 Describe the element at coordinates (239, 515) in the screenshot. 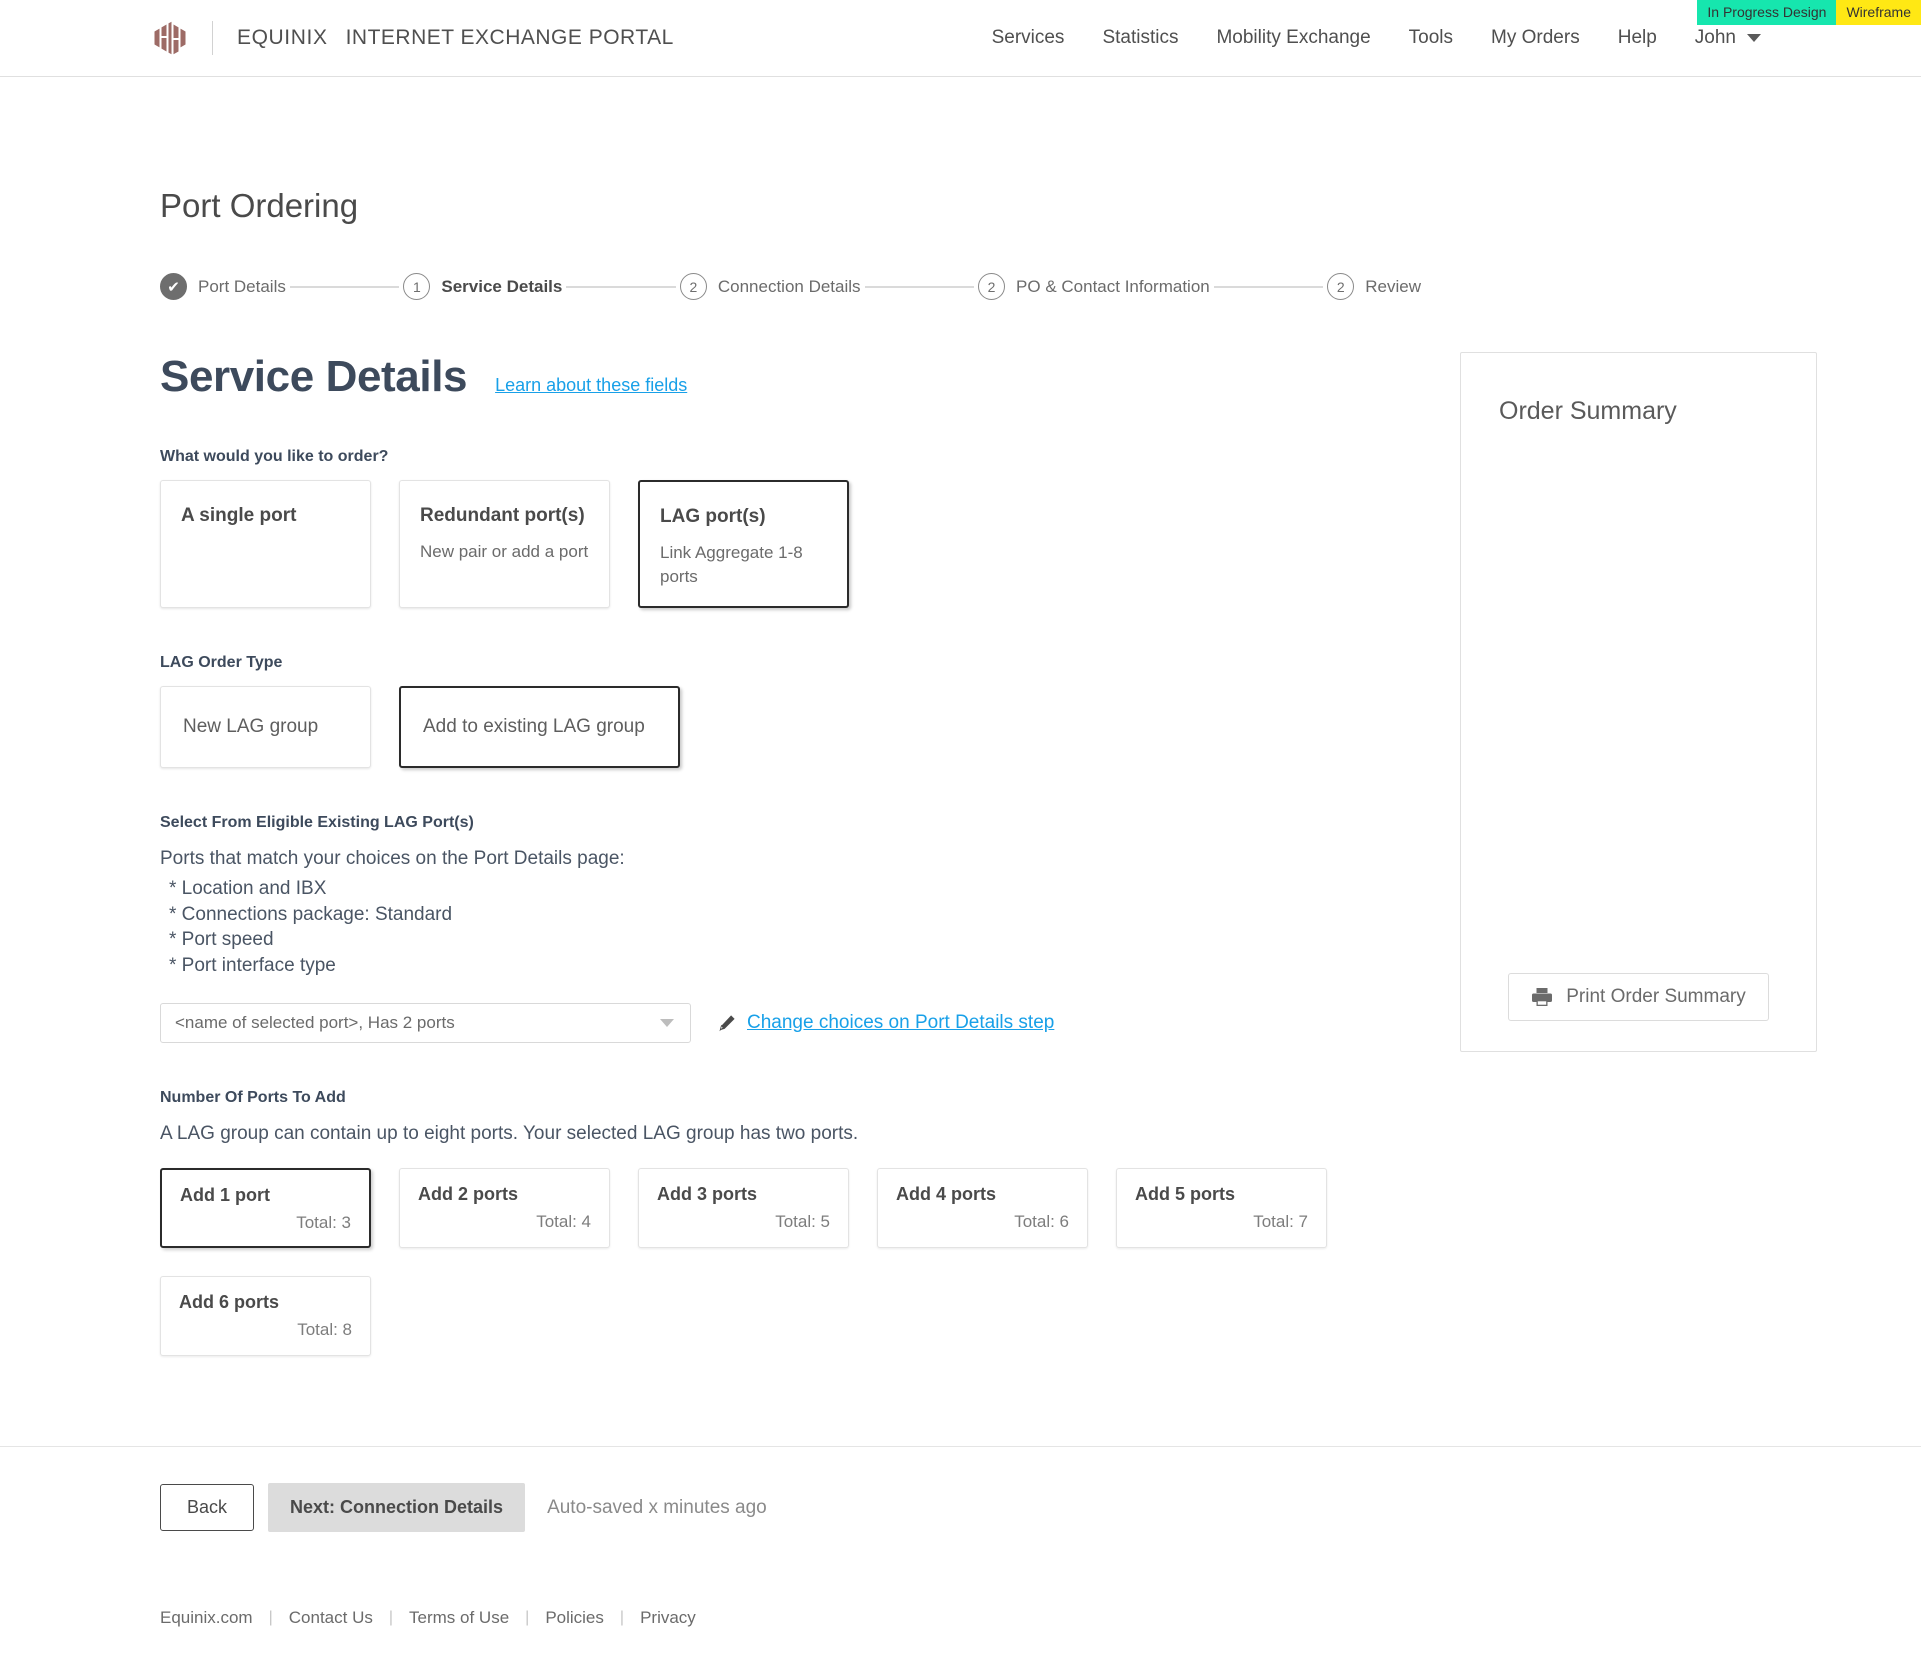

I see `option-title: A single port` at that location.